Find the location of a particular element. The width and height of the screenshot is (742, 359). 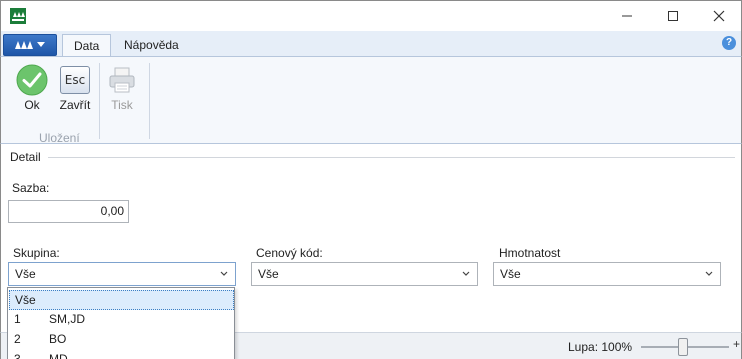

sazba-input: 0,00 is located at coordinates (68, 211).